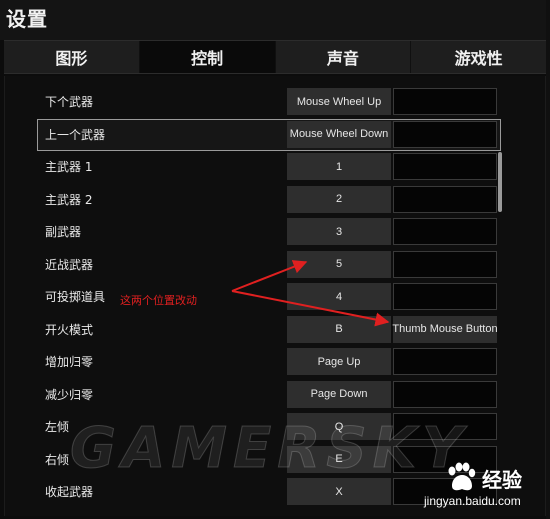  What do you see at coordinates (462, 476) in the screenshot?
I see `paw-icon` at bounding box center [462, 476].